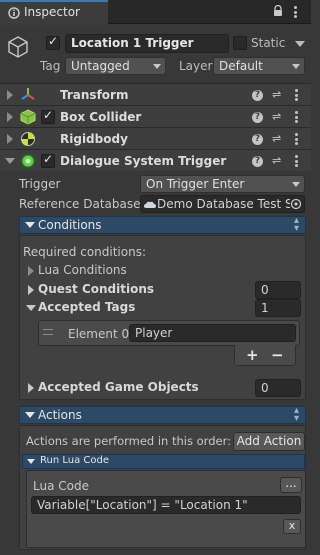 The width and height of the screenshot is (320, 555). What do you see at coordinates (86, 307) in the screenshot?
I see `accepted-tags-foldout: Accepted Tags` at bounding box center [86, 307].